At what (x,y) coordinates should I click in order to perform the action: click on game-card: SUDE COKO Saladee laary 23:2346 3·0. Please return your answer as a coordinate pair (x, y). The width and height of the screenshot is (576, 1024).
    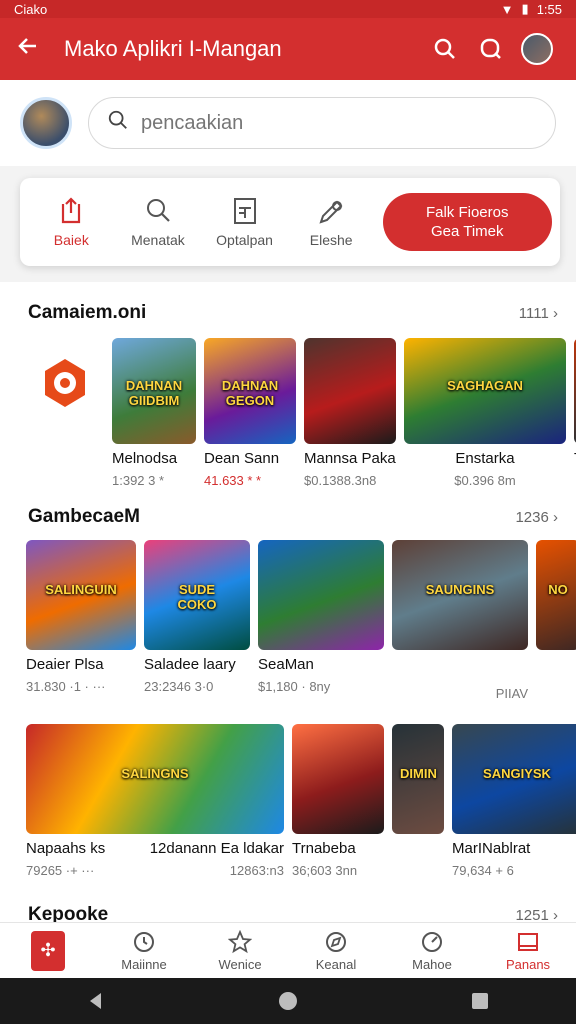
    Looking at the image, I should click on (197, 620).